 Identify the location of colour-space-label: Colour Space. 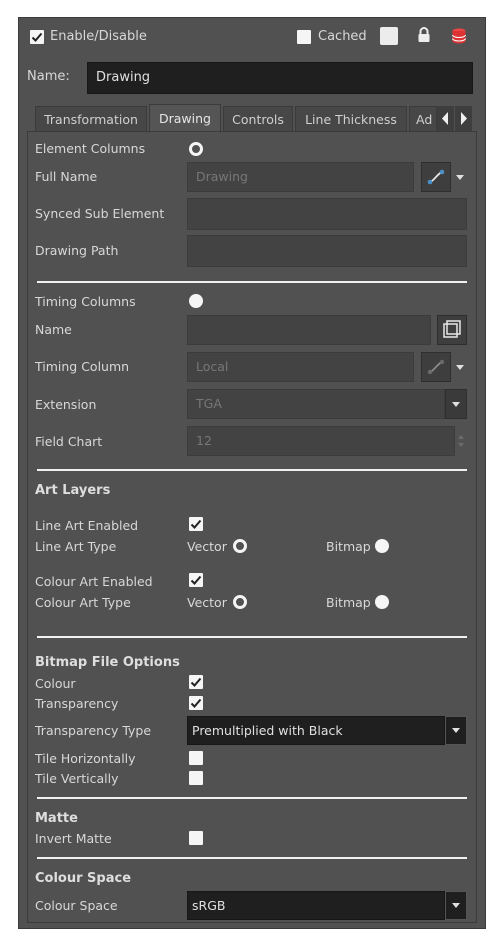
(76, 905).